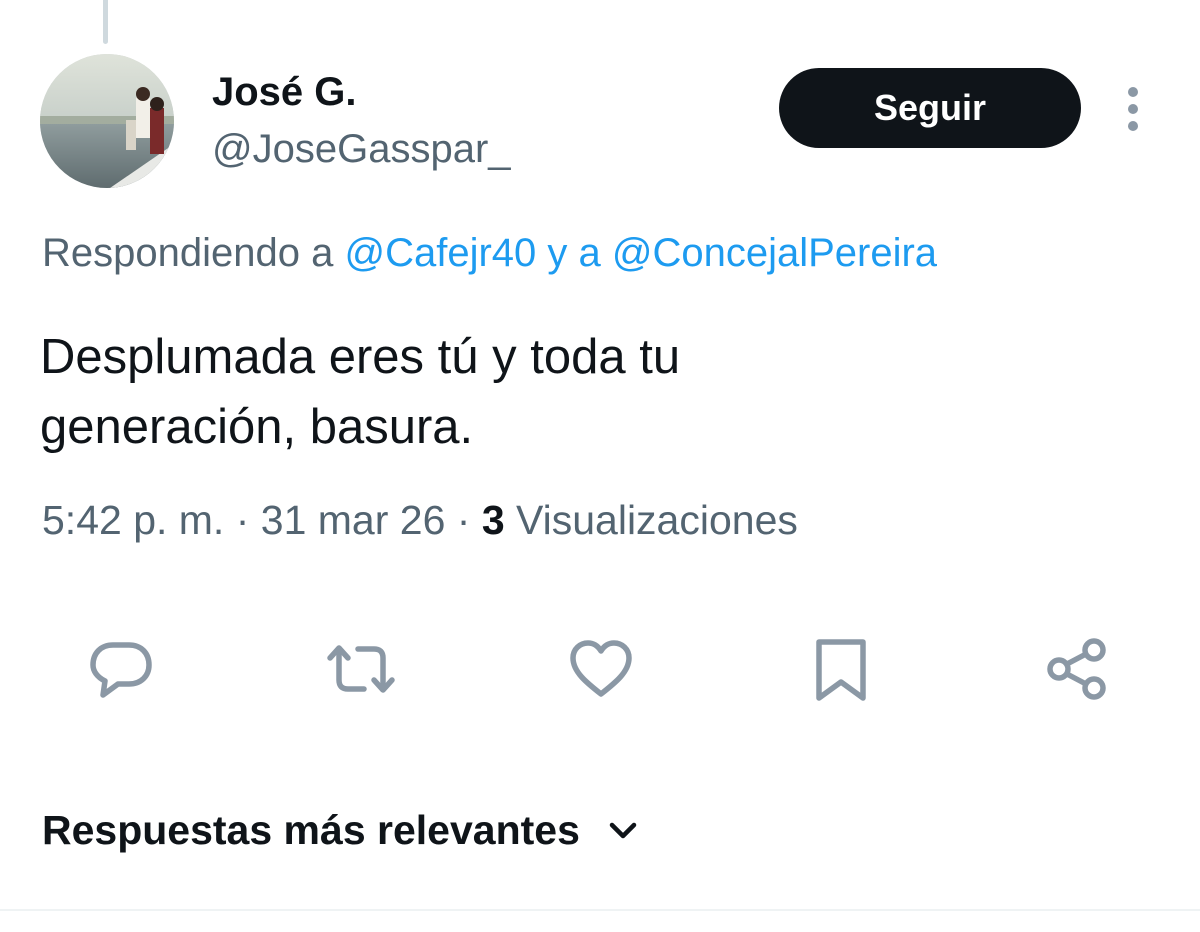 This screenshot has height=932, width=1200. I want to click on reply-icon, so click(121, 669).